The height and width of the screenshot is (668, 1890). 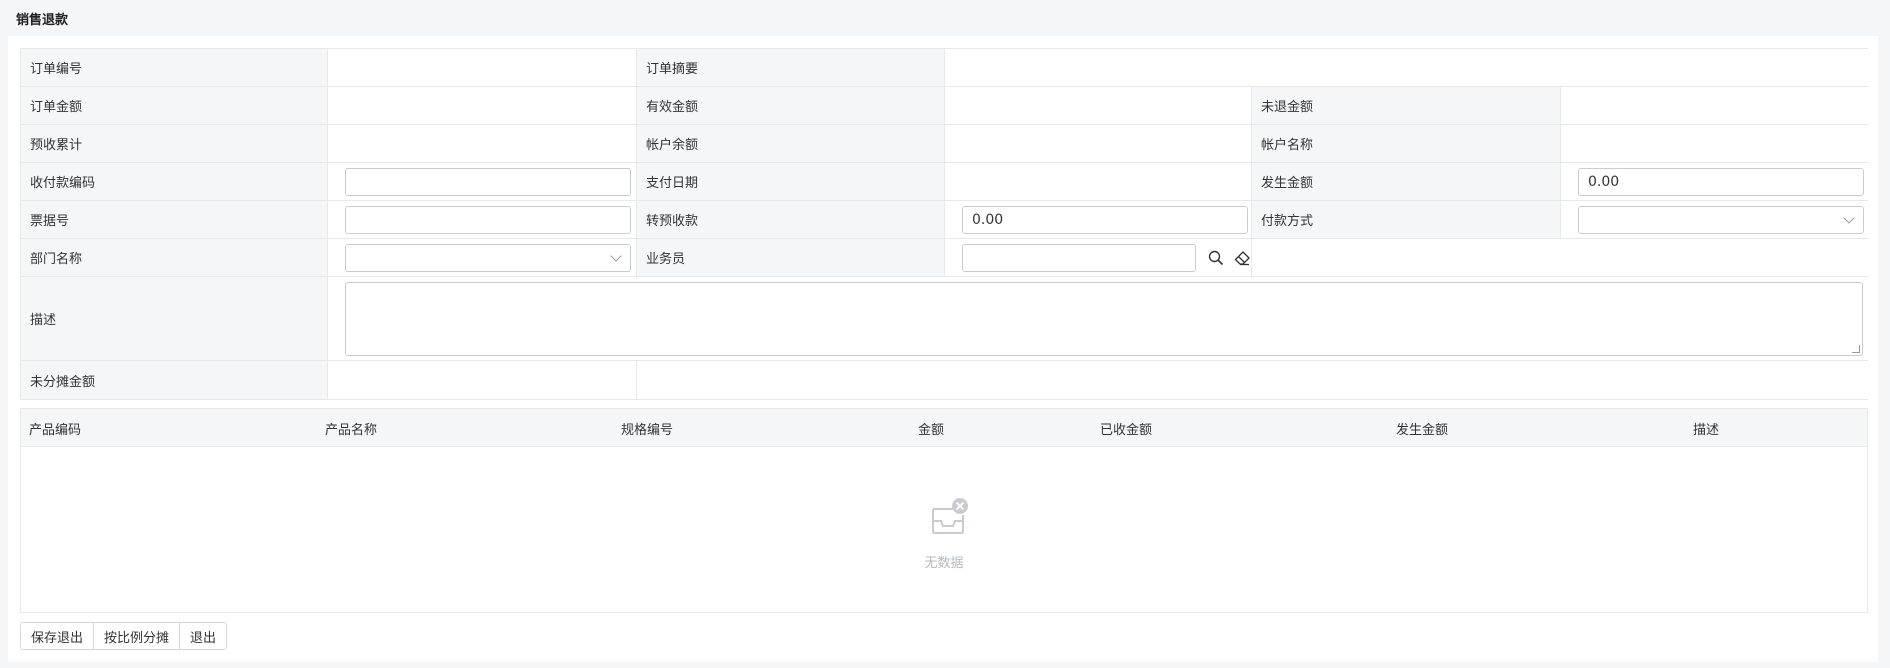 What do you see at coordinates (791, 219) in the screenshot?
I see `transfer-prepaid-label: 转预收款` at bounding box center [791, 219].